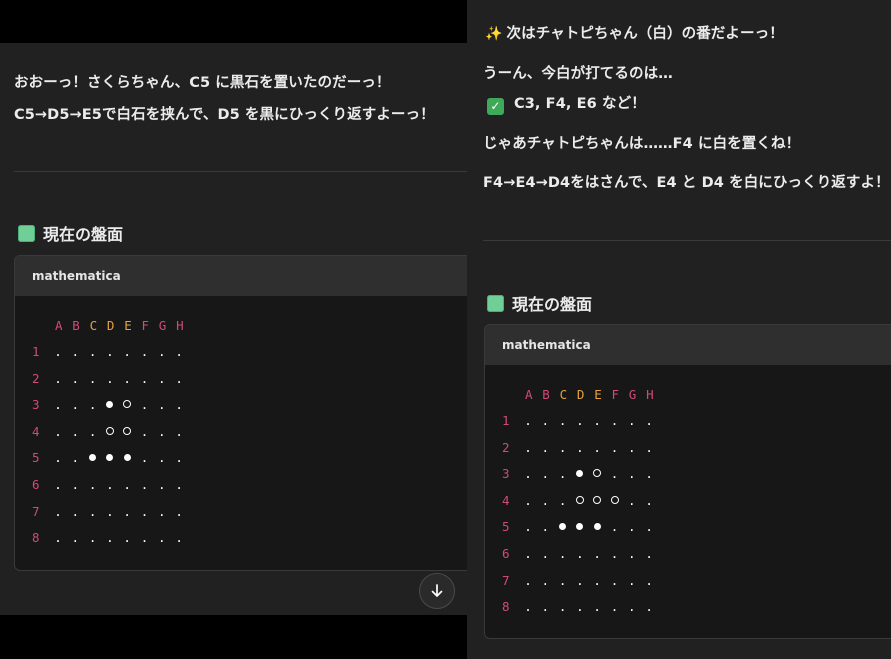 This screenshot has width=891, height=659. What do you see at coordinates (76, 276) in the screenshot?
I see `left-code-language: mathematica` at bounding box center [76, 276].